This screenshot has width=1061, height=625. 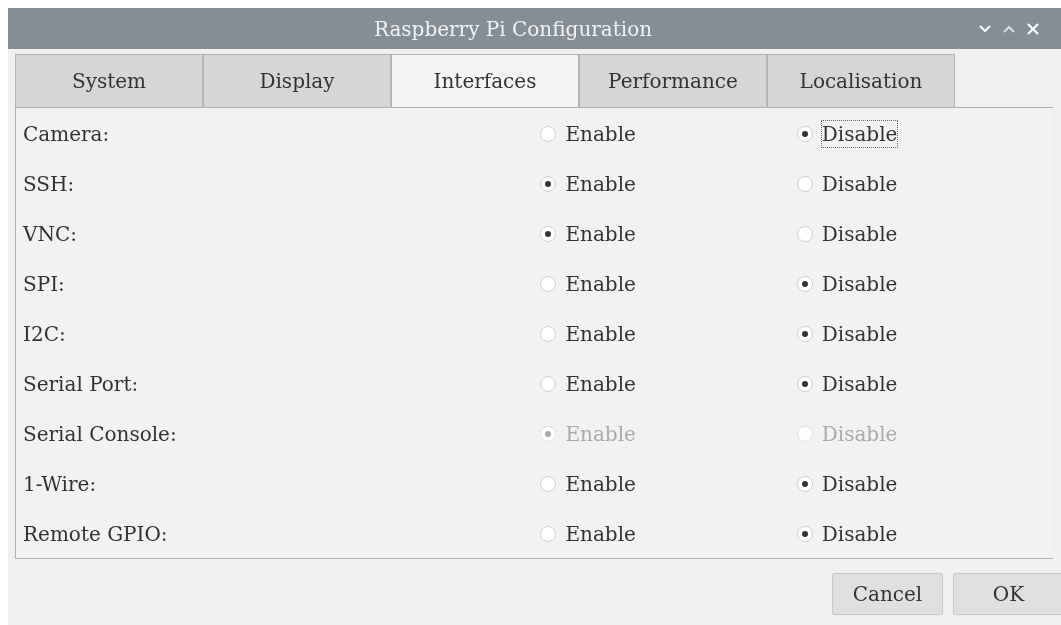 I want to click on setting-label: 1-Wire:, so click(x=60, y=484).